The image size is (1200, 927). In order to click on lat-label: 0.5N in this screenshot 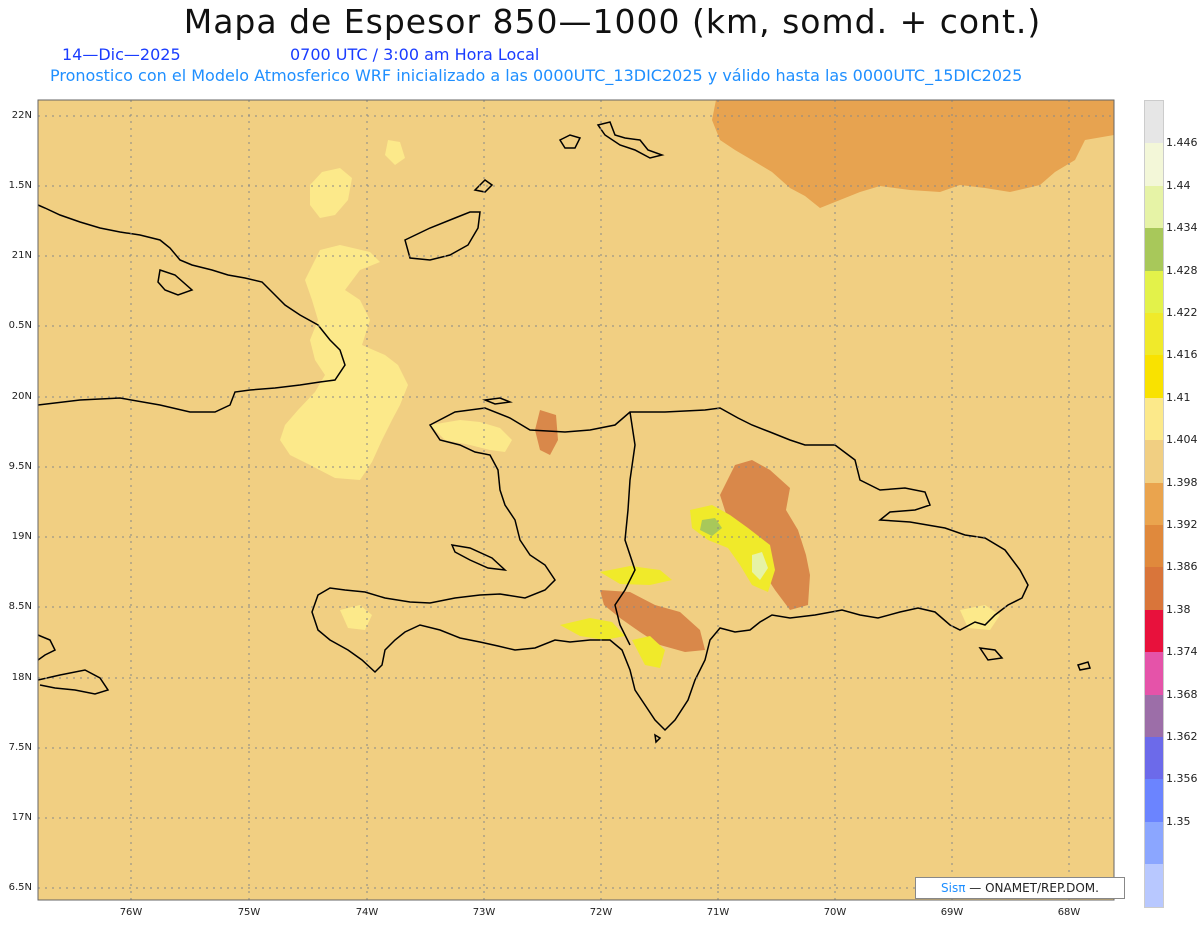, I will do `click(20, 325)`.